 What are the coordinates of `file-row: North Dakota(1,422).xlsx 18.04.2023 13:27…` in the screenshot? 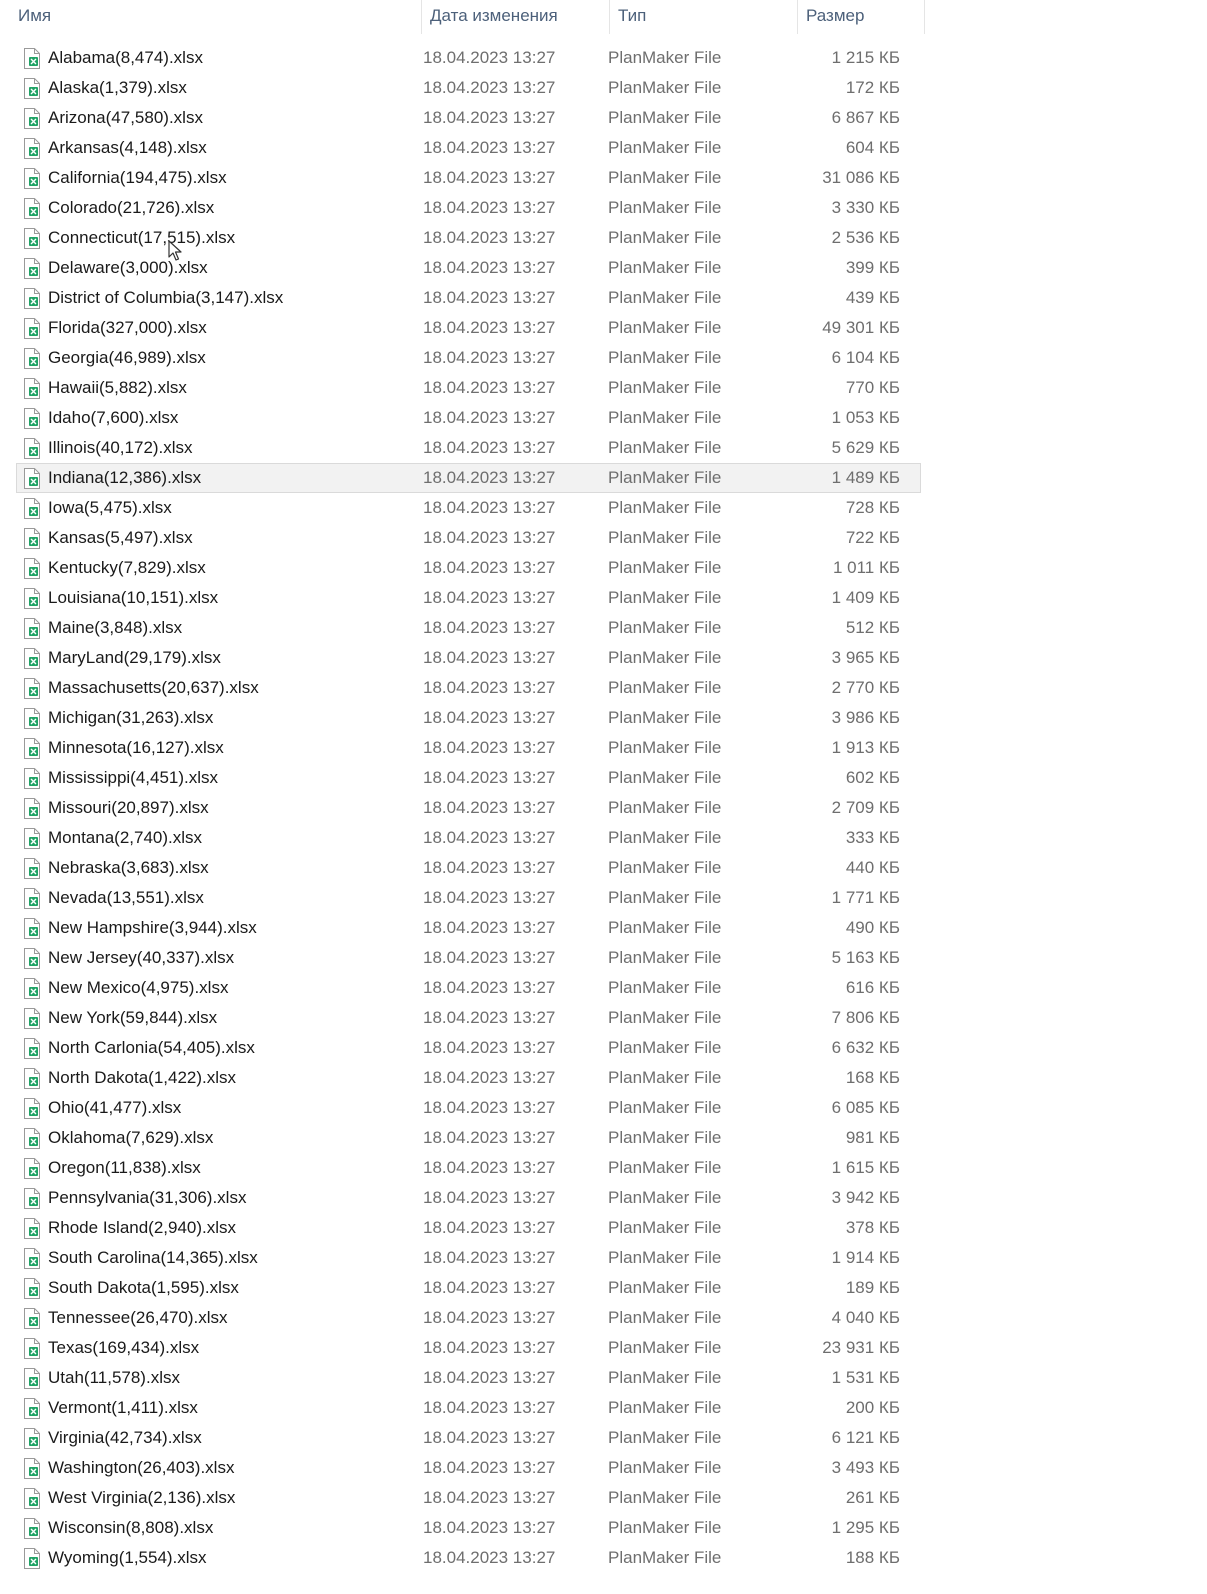 It's located at (468, 1078).